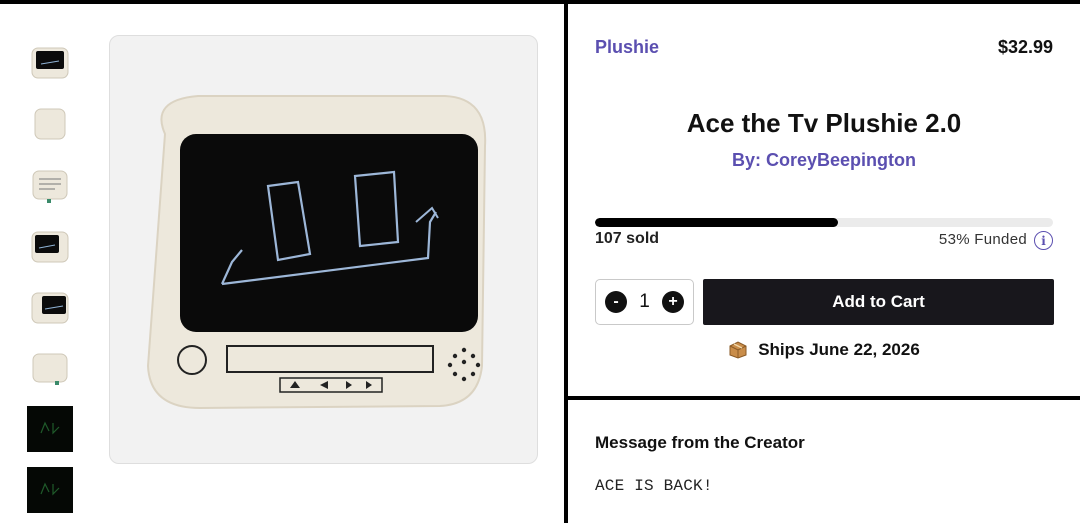 Image resolution: width=1080 pixels, height=523 pixels. I want to click on funding-progress-bar, so click(824, 222).